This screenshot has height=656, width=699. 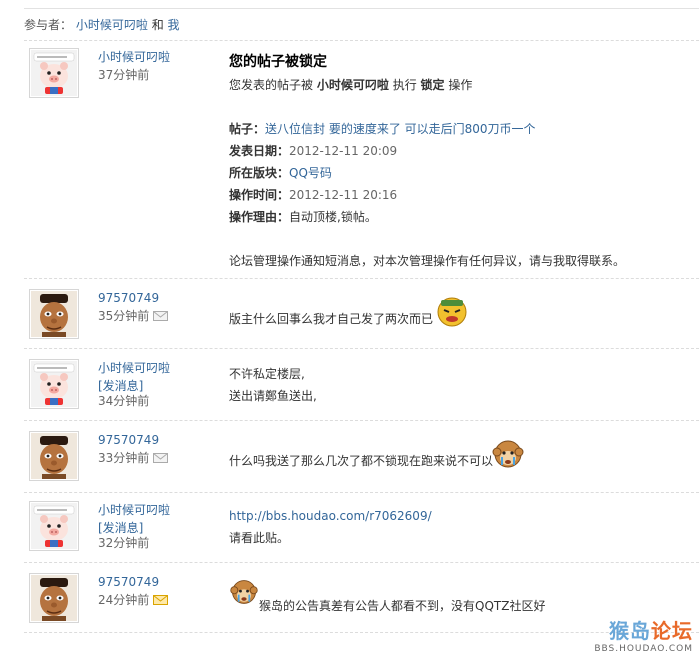 What do you see at coordinates (160, 600) in the screenshot?
I see `new-mail-envelope-icon` at bounding box center [160, 600].